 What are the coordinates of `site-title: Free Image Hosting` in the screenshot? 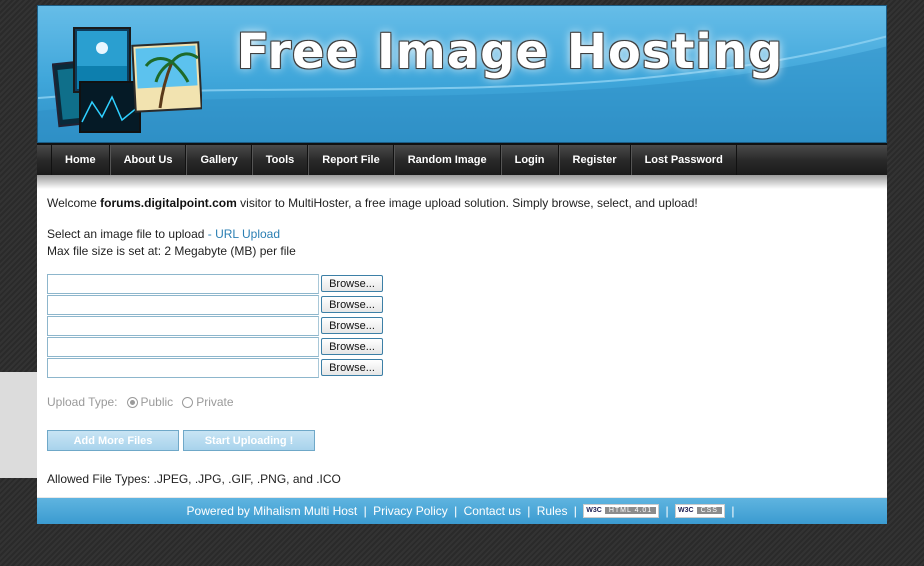 It's located at (510, 52).